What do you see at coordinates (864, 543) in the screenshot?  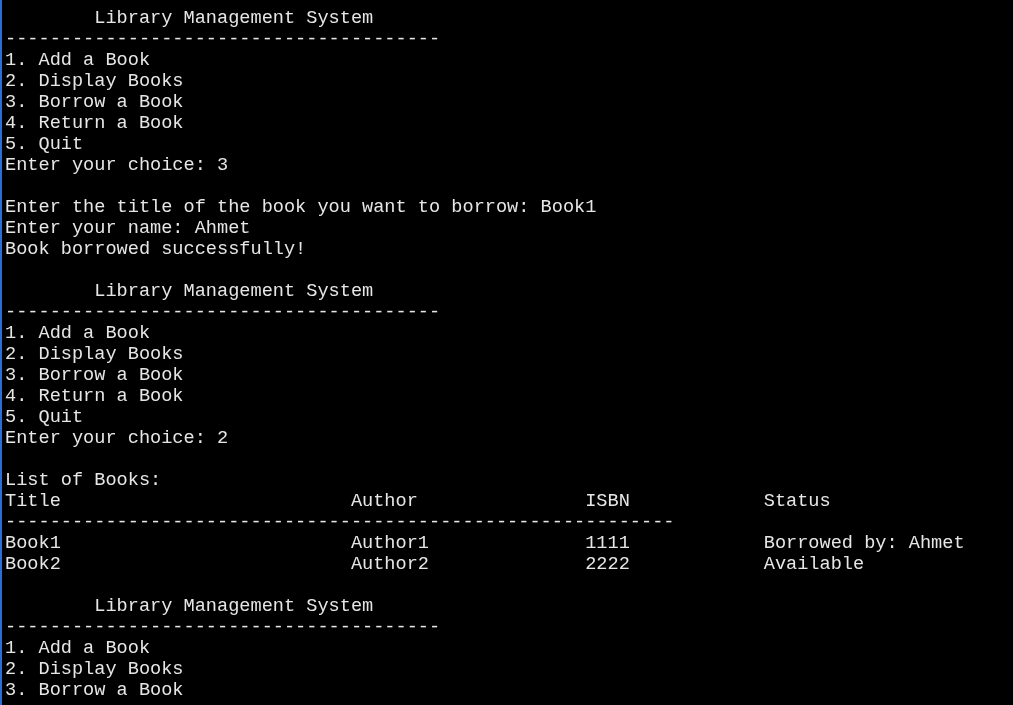 I see `table-cell: Borrowed by: Ahmet` at bounding box center [864, 543].